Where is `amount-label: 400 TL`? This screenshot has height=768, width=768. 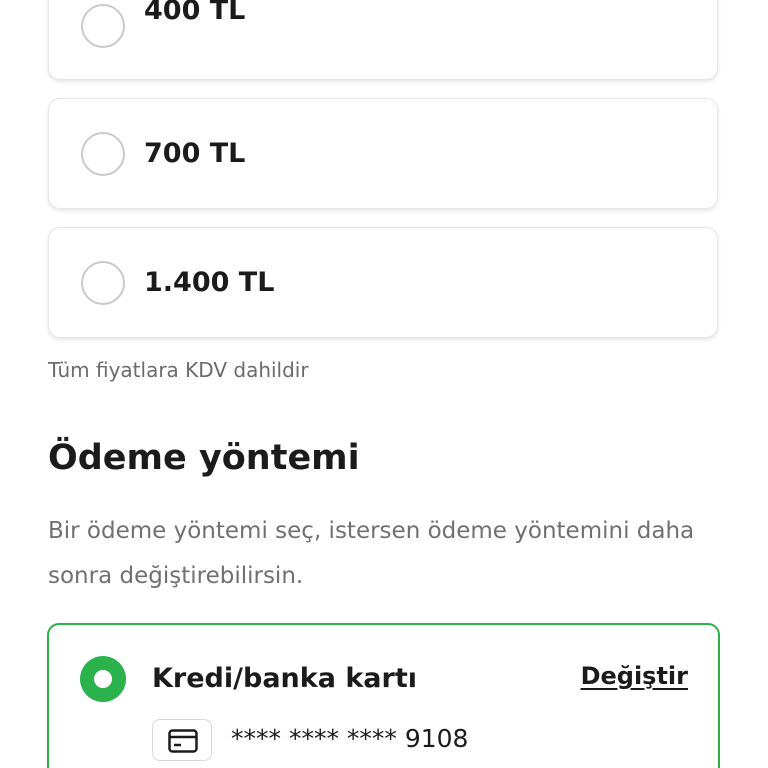
amount-label: 400 TL is located at coordinates (195, 13).